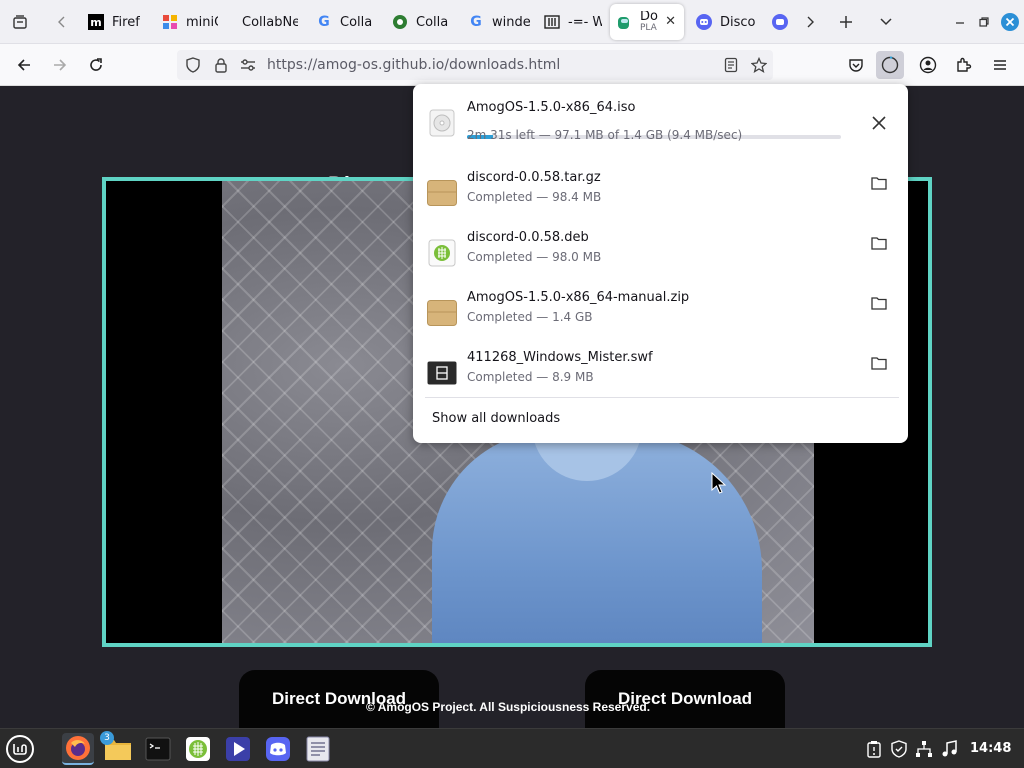 The width and height of the screenshot is (1024, 768). I want to click on list-all-tabs-button, so click(886, 22).